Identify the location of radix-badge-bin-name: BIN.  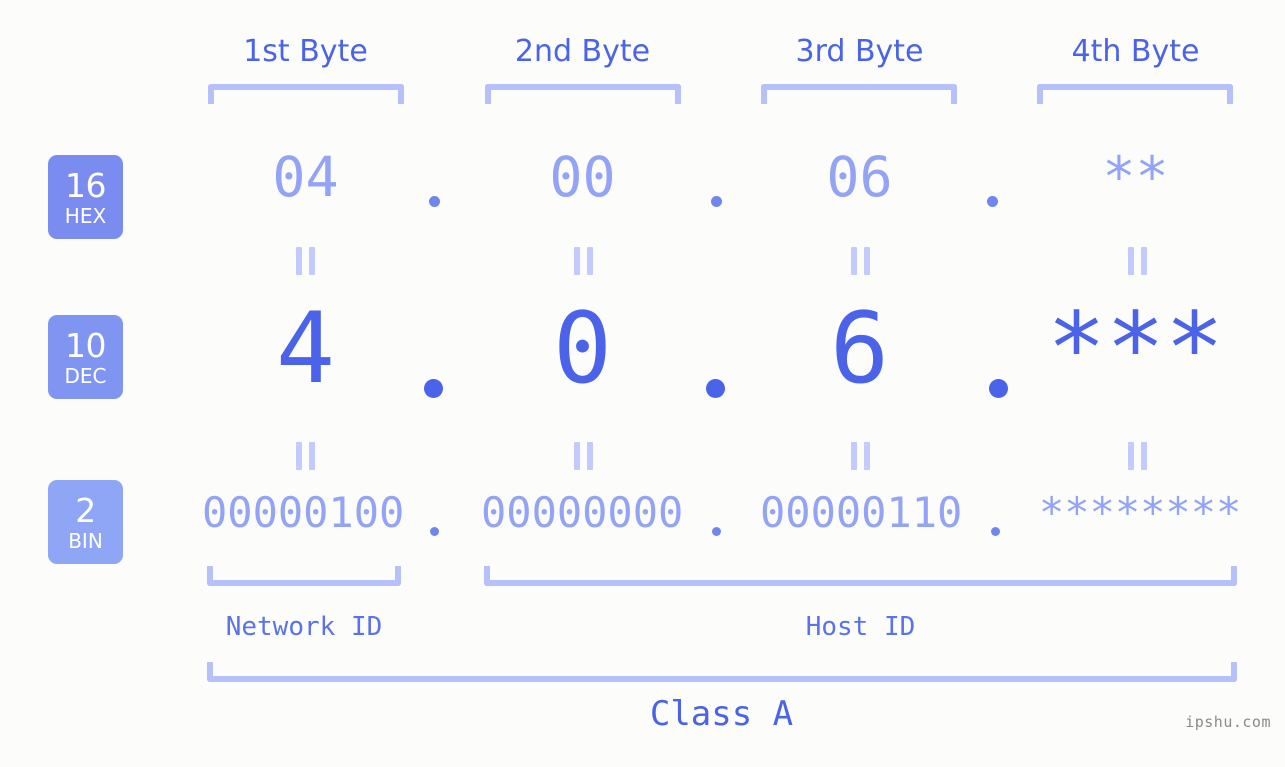
(85, 540).